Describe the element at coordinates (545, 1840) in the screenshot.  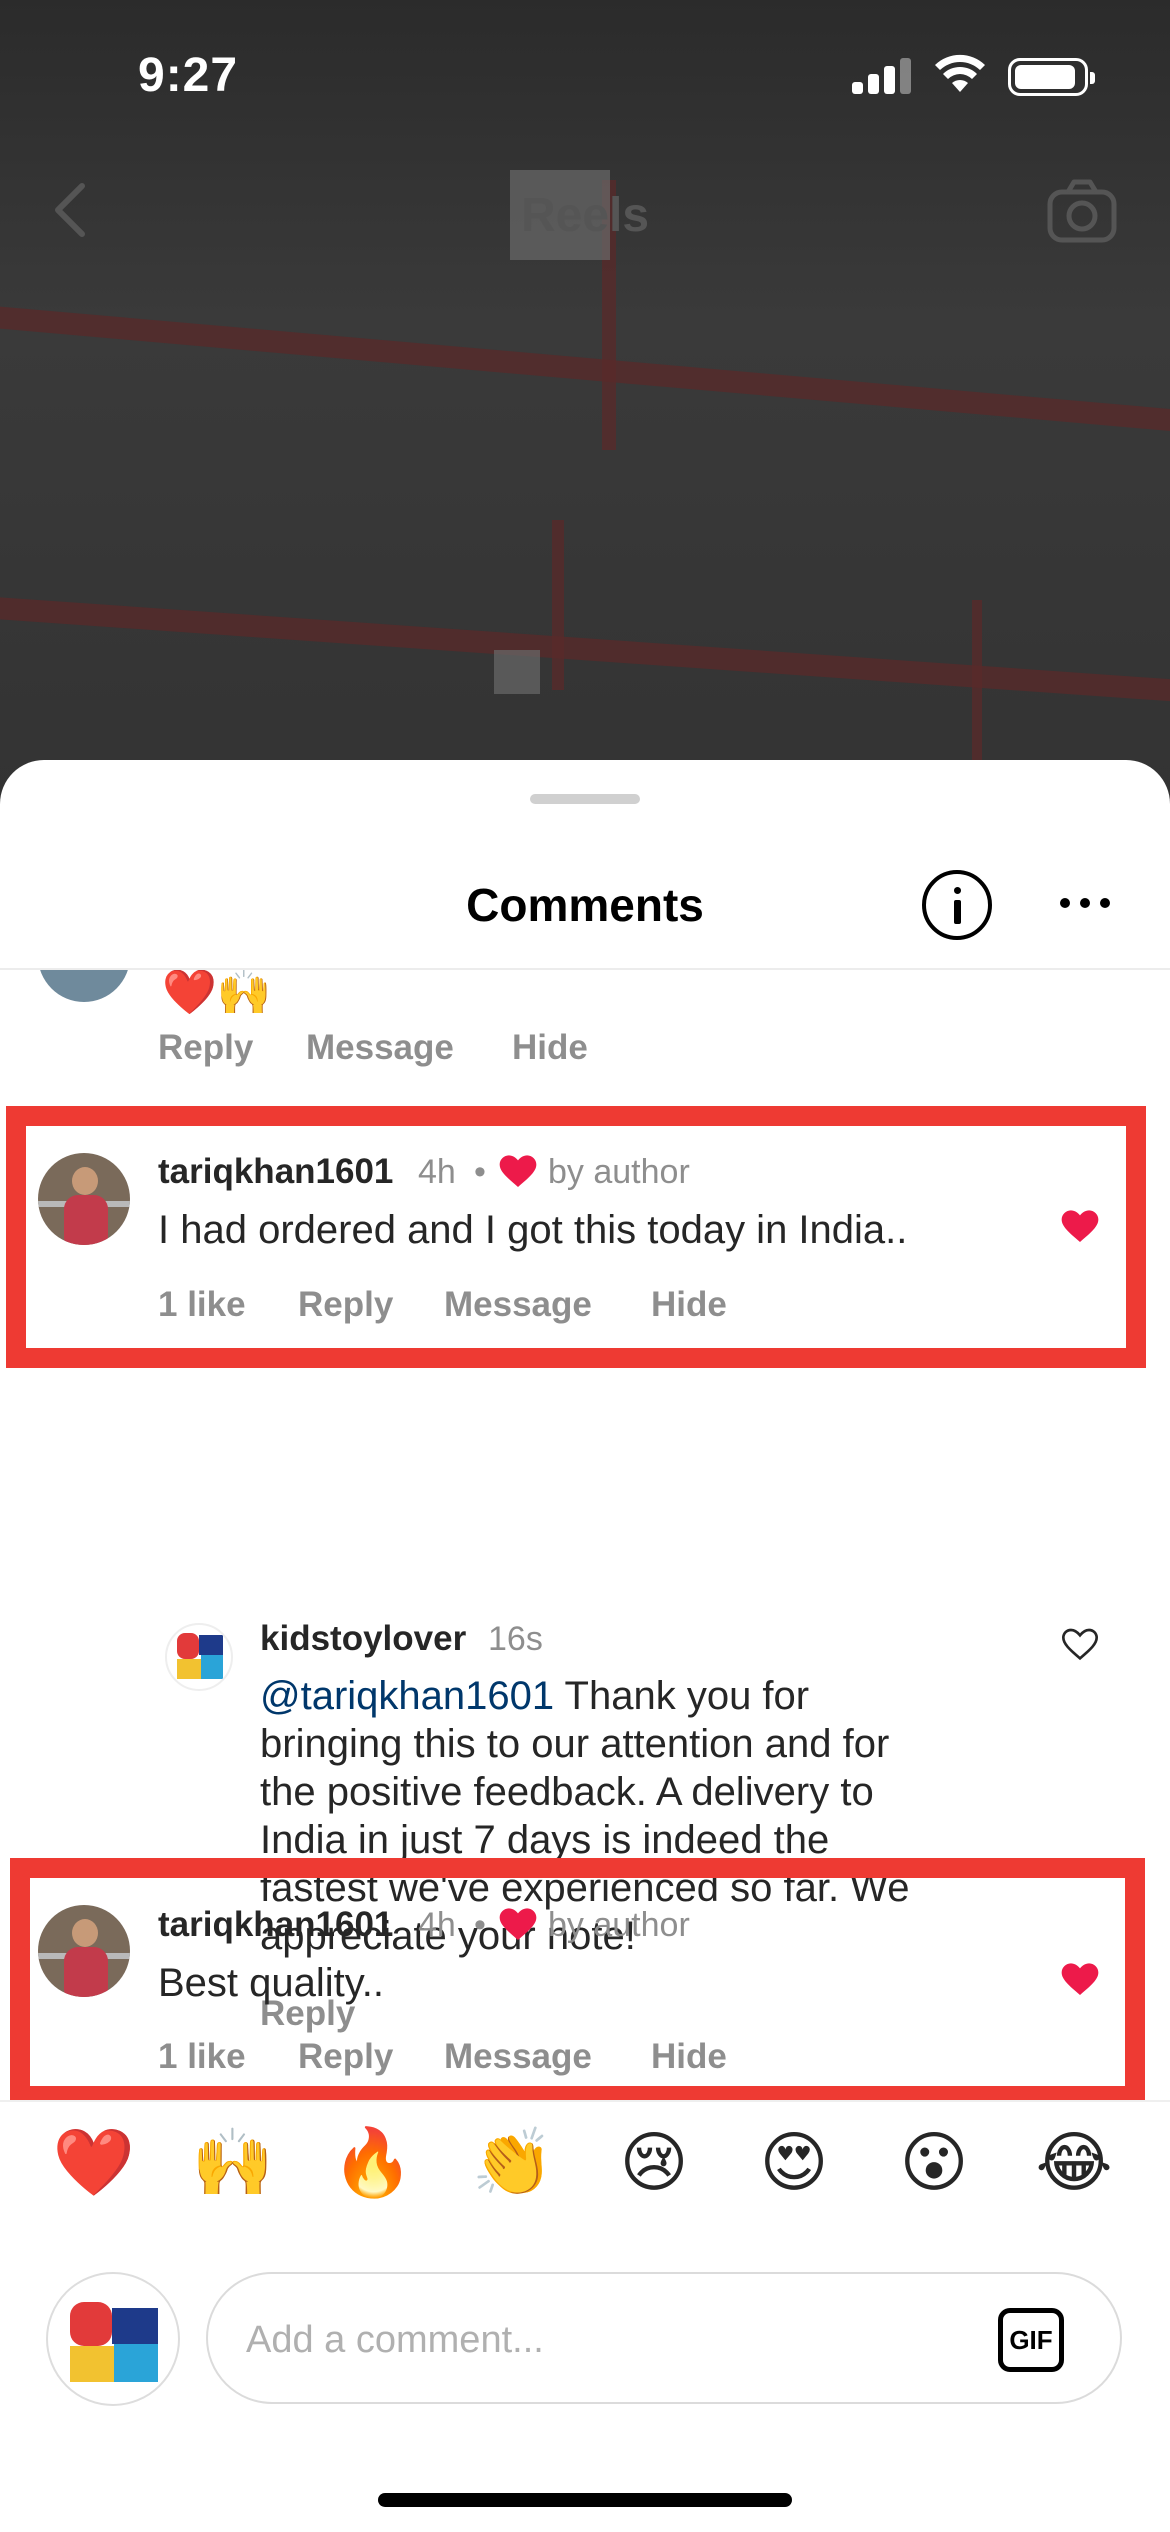
I see `comment-text-line: India in just 7 days is indeed the` at that location.